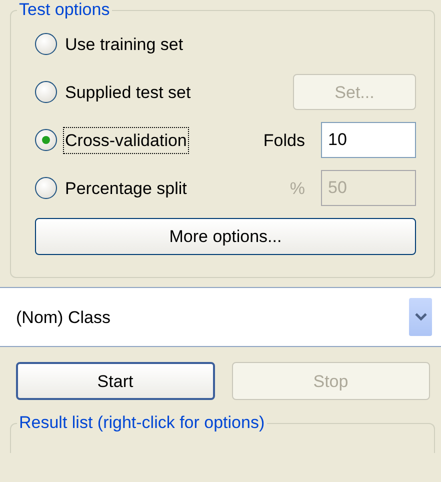 The width and height of the screenshot is (441, 482). What do you see at coordinates (142, 423) in the screenshot?
I see `group-title: Result list (right-click for options)` at bounding box center [142, 423].